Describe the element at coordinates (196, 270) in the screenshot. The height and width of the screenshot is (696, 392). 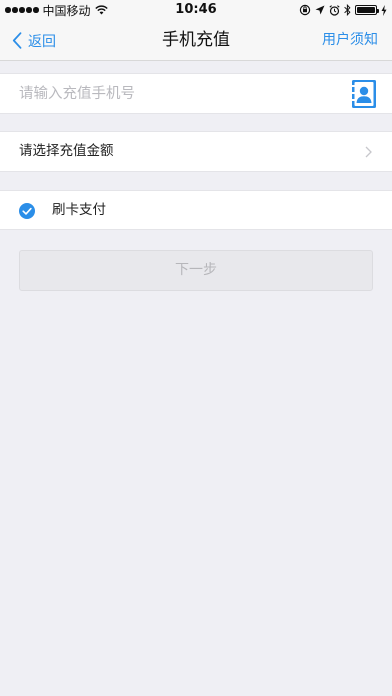
I see `next-step-button: 下一步` at that location.